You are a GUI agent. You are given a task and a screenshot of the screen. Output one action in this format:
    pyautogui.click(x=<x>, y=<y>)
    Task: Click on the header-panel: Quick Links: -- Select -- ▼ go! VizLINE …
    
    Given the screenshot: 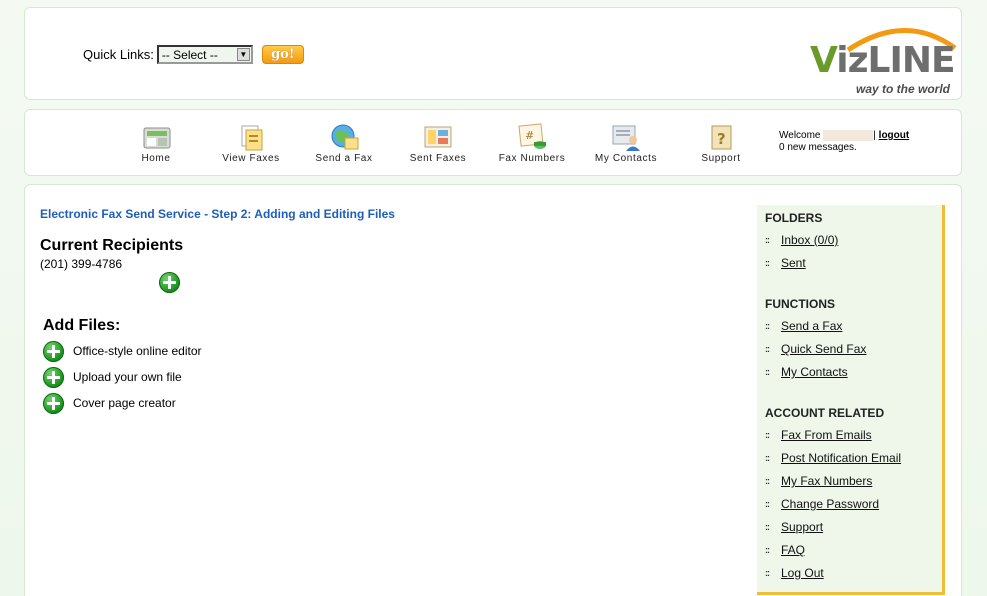 What is the action you would take?
    pyautogui.click(x=493, y=53)
    